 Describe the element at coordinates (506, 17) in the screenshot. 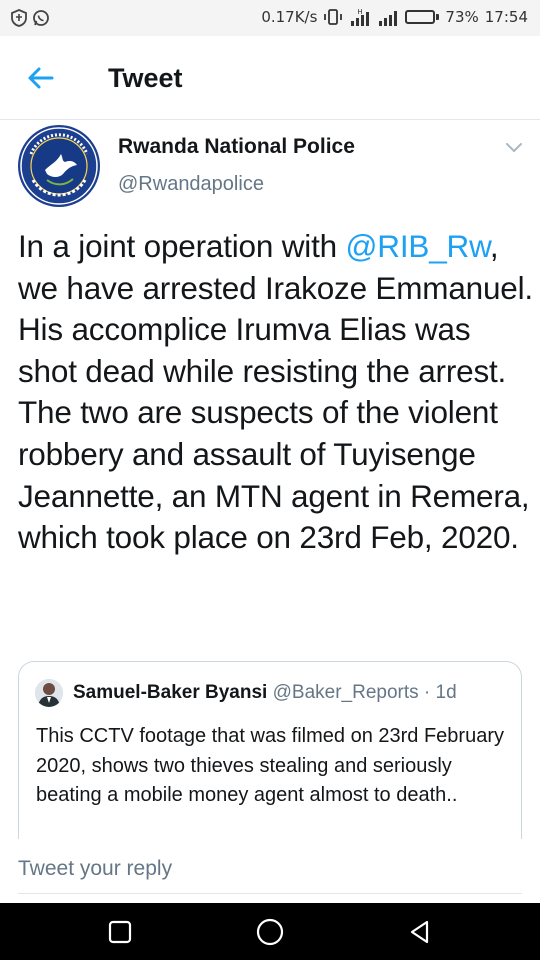

I see `clock: 17:54` at that location.